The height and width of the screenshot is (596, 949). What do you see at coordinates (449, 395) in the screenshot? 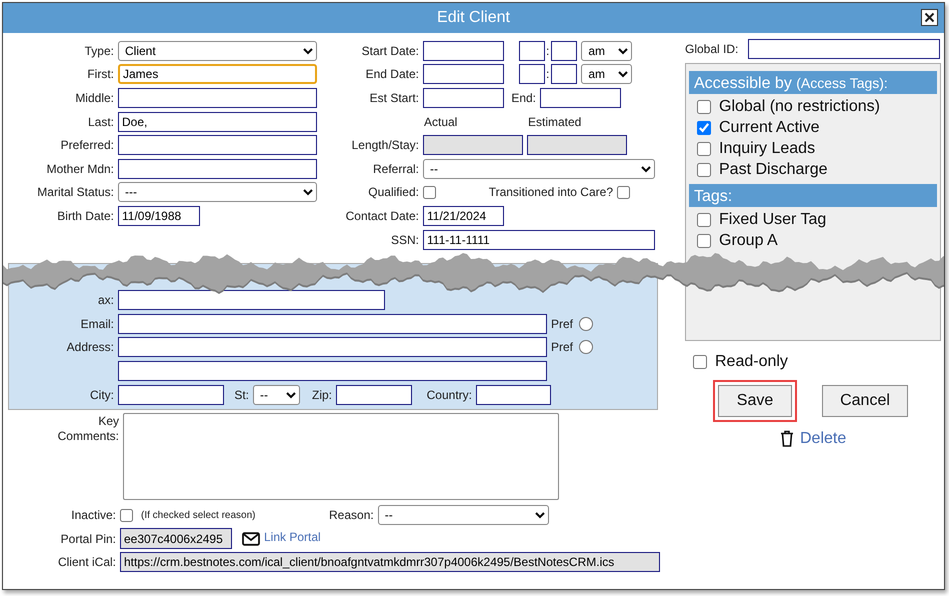
I see `field-label: Country:` at bounding box center [449, 395].